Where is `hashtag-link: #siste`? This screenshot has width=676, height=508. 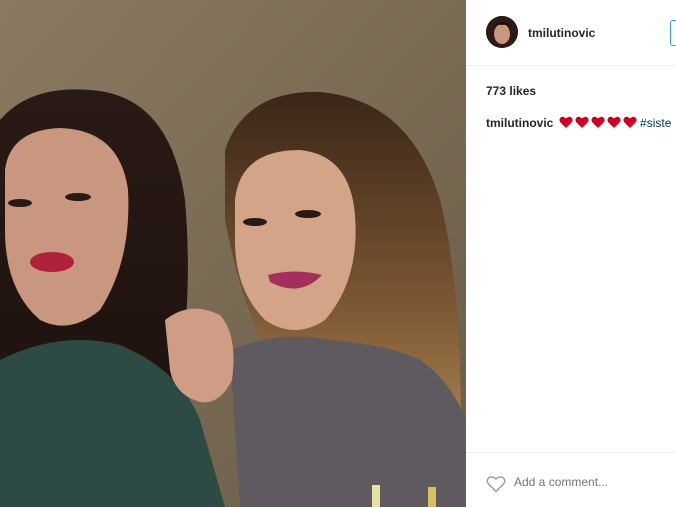 hashtag-link: #siste is located at coordinates (655, 123).